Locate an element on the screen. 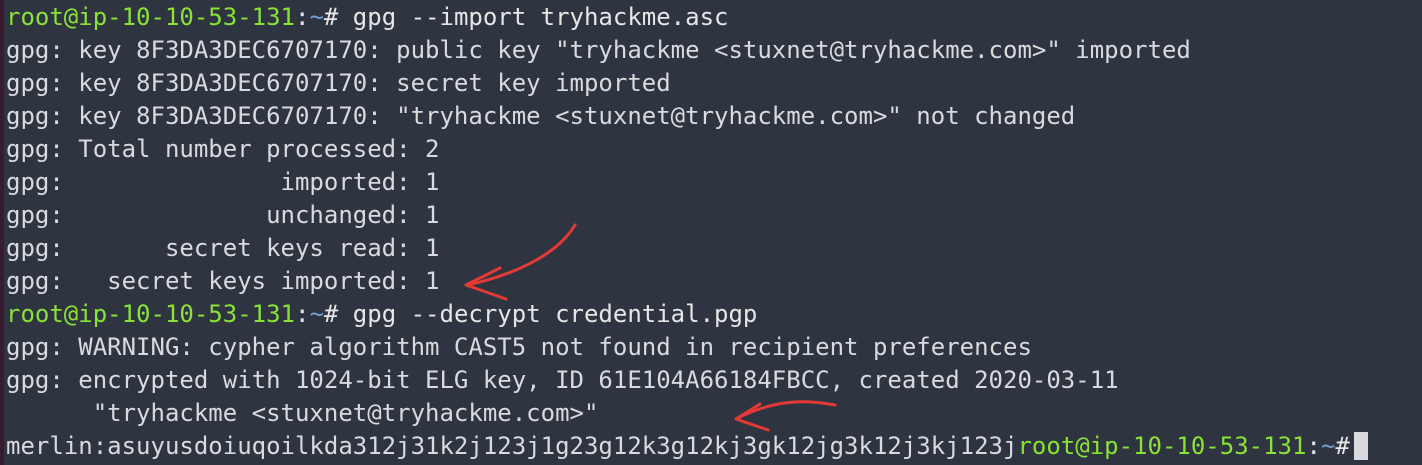  window-edge is located at coordinates (2, 232).